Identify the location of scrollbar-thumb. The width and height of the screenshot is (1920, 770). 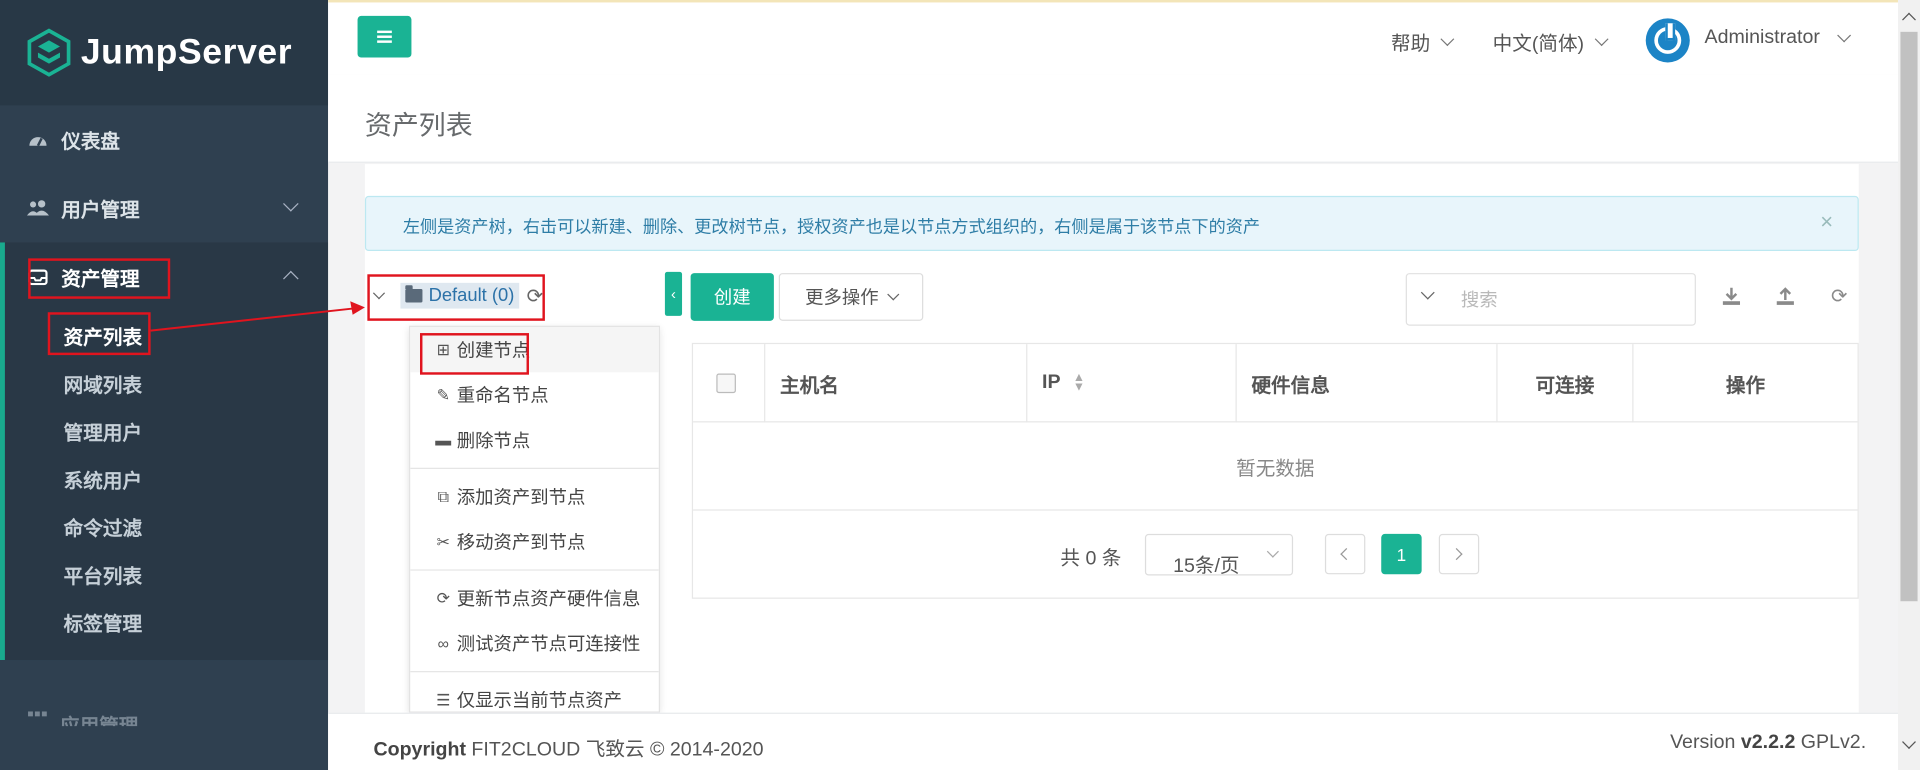
(1909, 316).